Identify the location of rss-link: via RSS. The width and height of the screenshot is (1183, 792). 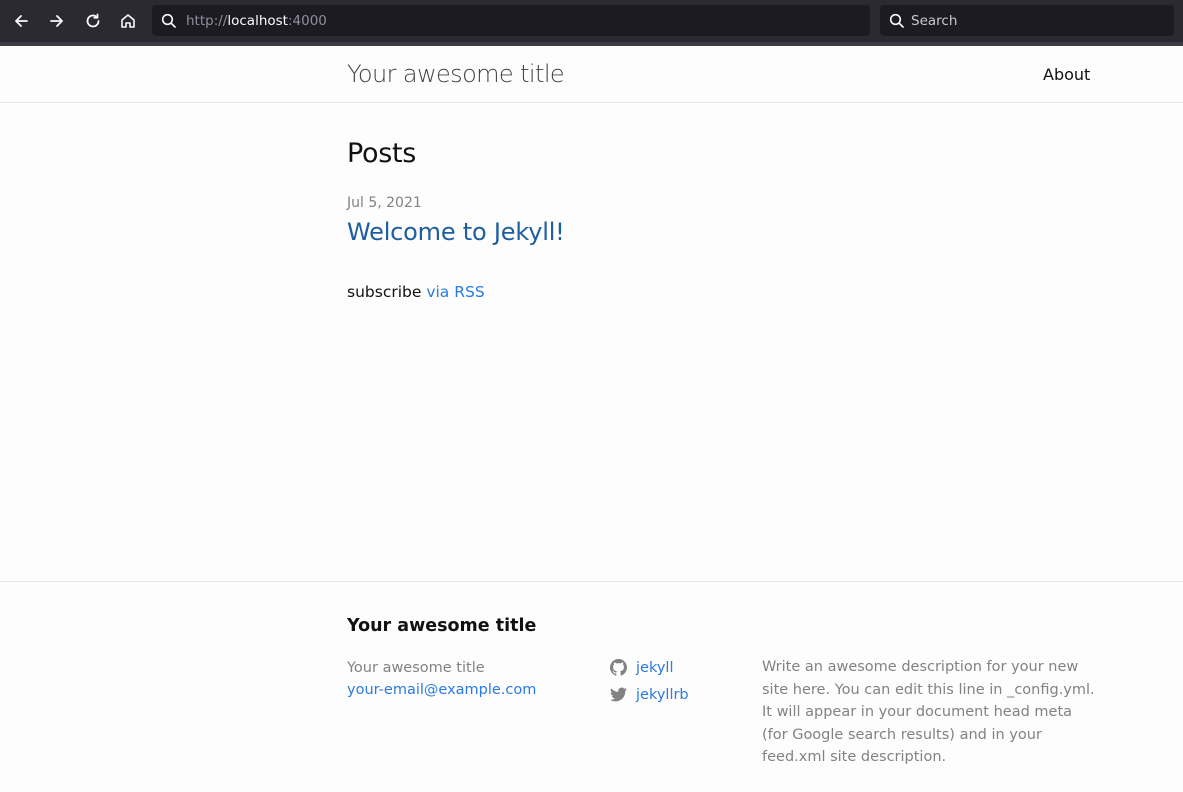
(455, 292).